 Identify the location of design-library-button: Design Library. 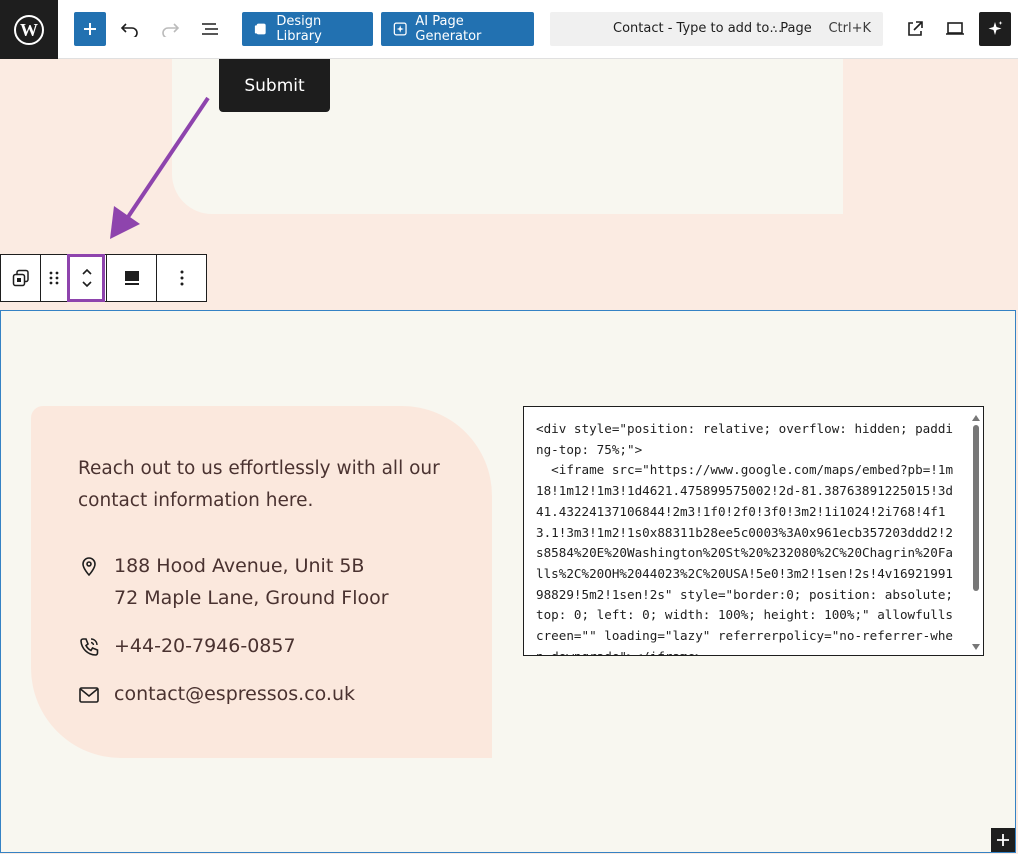
(307, 29).